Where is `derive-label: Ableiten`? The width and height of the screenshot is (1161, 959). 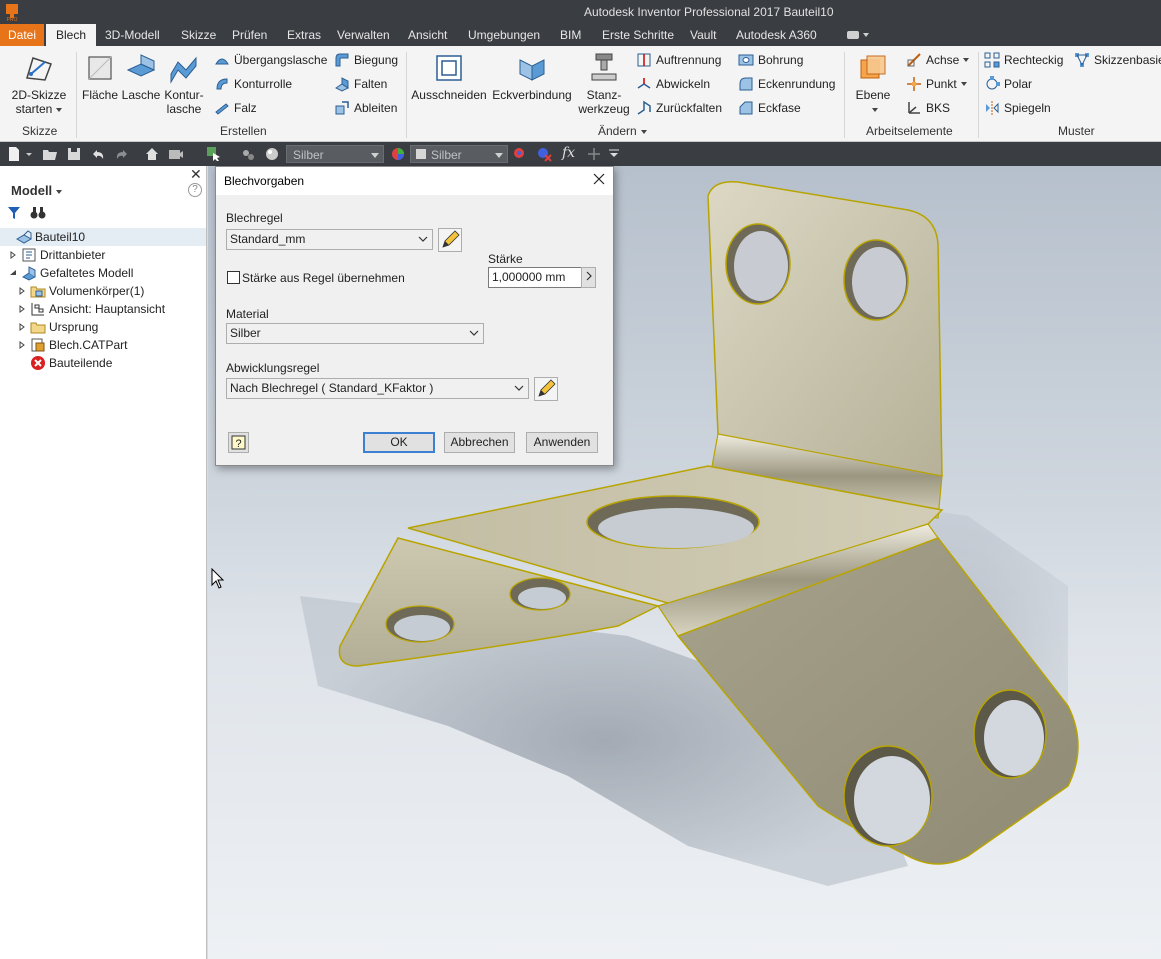 derive-label: Ableiten is located at coordinates (376, 108).